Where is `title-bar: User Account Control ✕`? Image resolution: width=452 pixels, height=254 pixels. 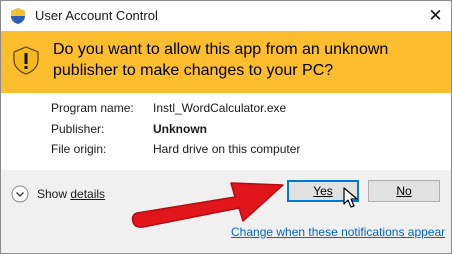
title-bar: User Account Control ✕ is located at coordinates (226, 16).